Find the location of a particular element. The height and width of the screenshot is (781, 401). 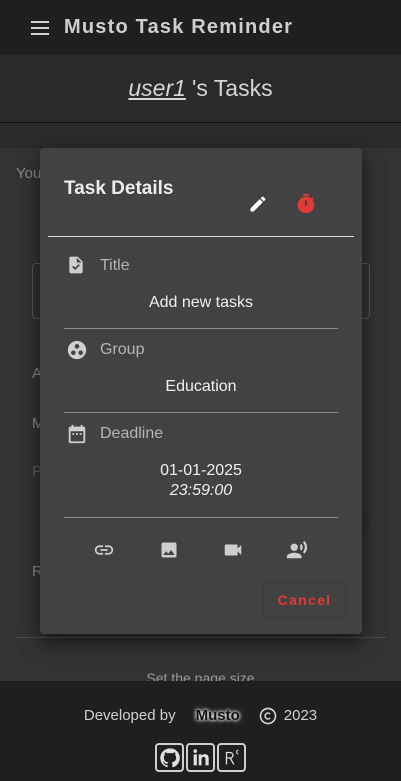

attachments-row is located at coordinates (201, 551).